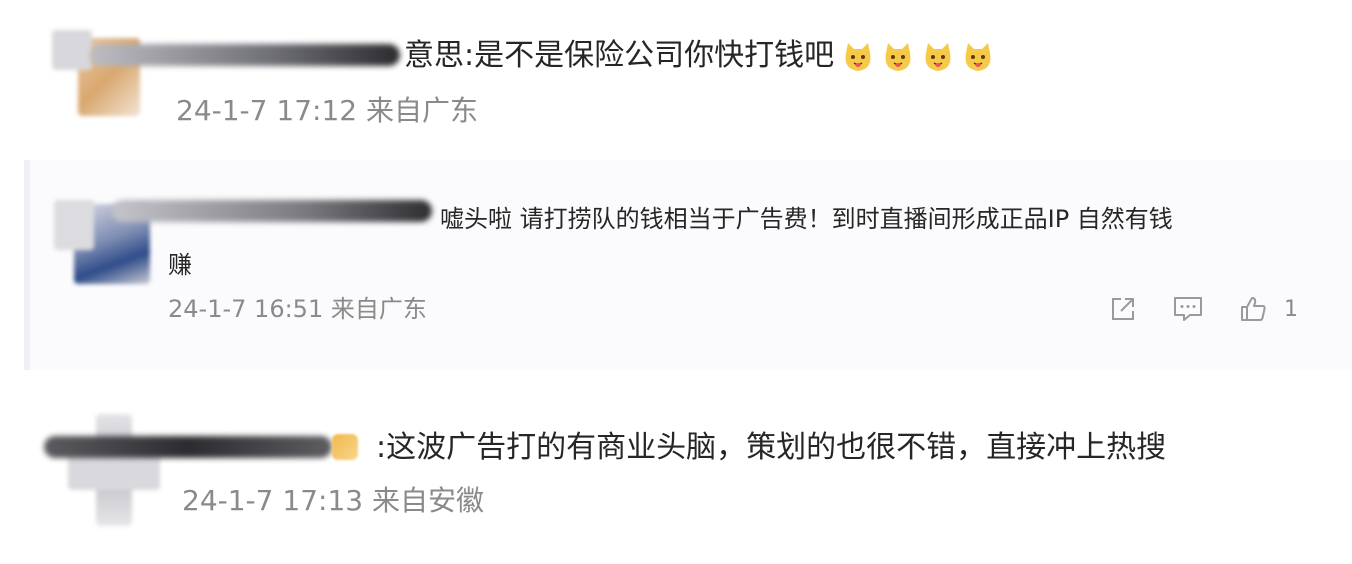  I want to click on comment-text-line1: 嘘头啦 请打捞队的钱相当于广告费！到时直播间形成正品IP 自然有钱, so click(806, 219).